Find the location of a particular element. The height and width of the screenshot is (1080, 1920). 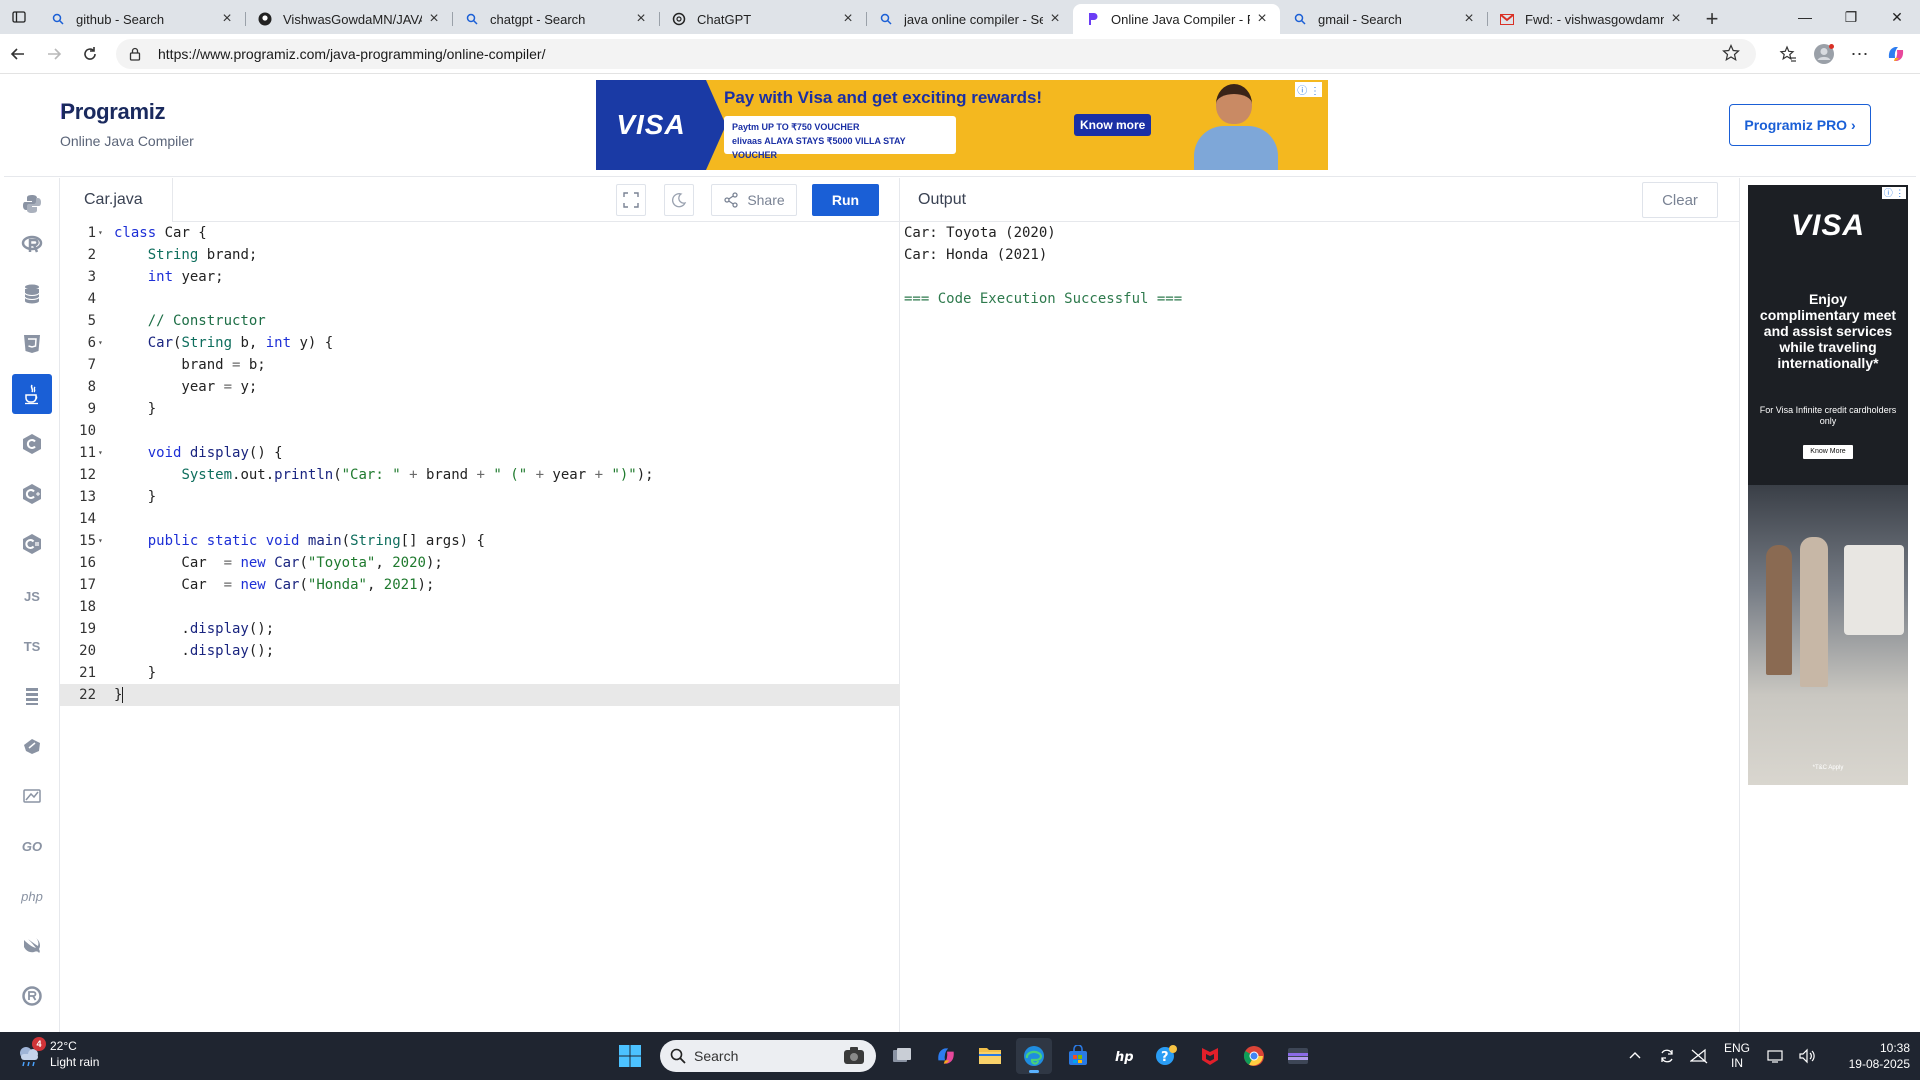

code-line: 9 } is located at coordinates (480, 409).